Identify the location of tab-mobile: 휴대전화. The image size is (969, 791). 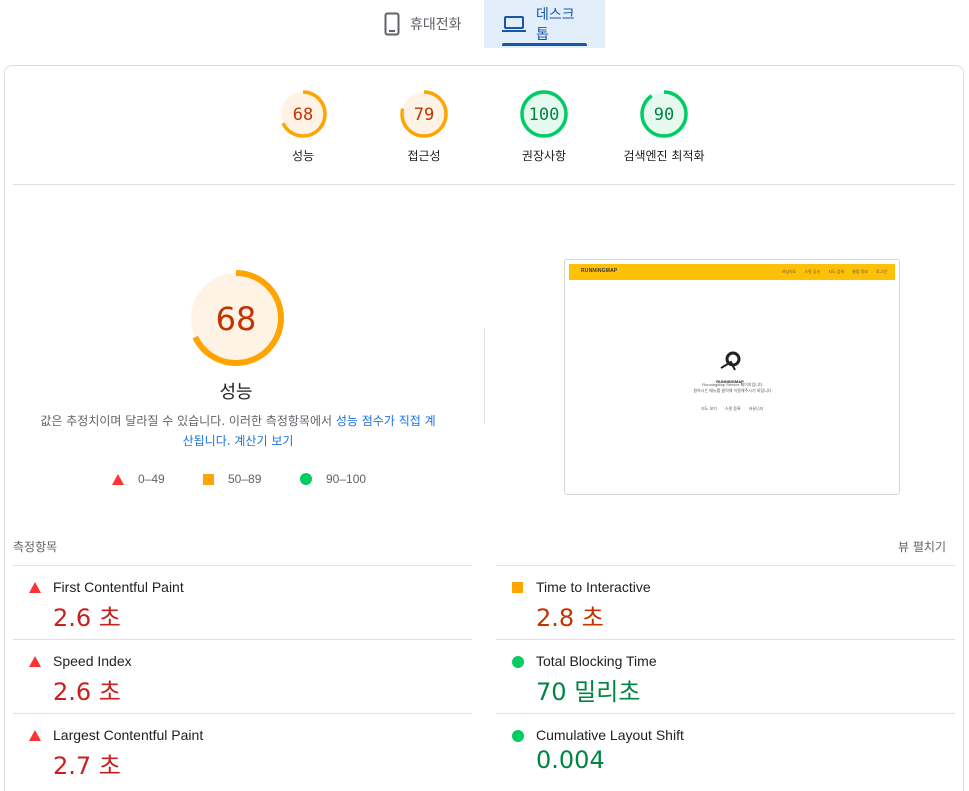
(425, 24).